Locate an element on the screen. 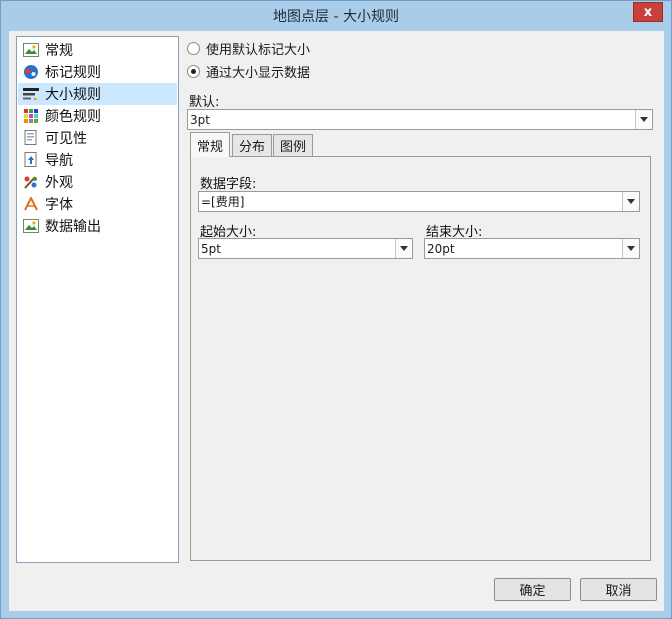 Image resolution: width=672 pixels, height=619 pixels. radio-label: 使用默认标记大小 is located at coordinates (258, 50).